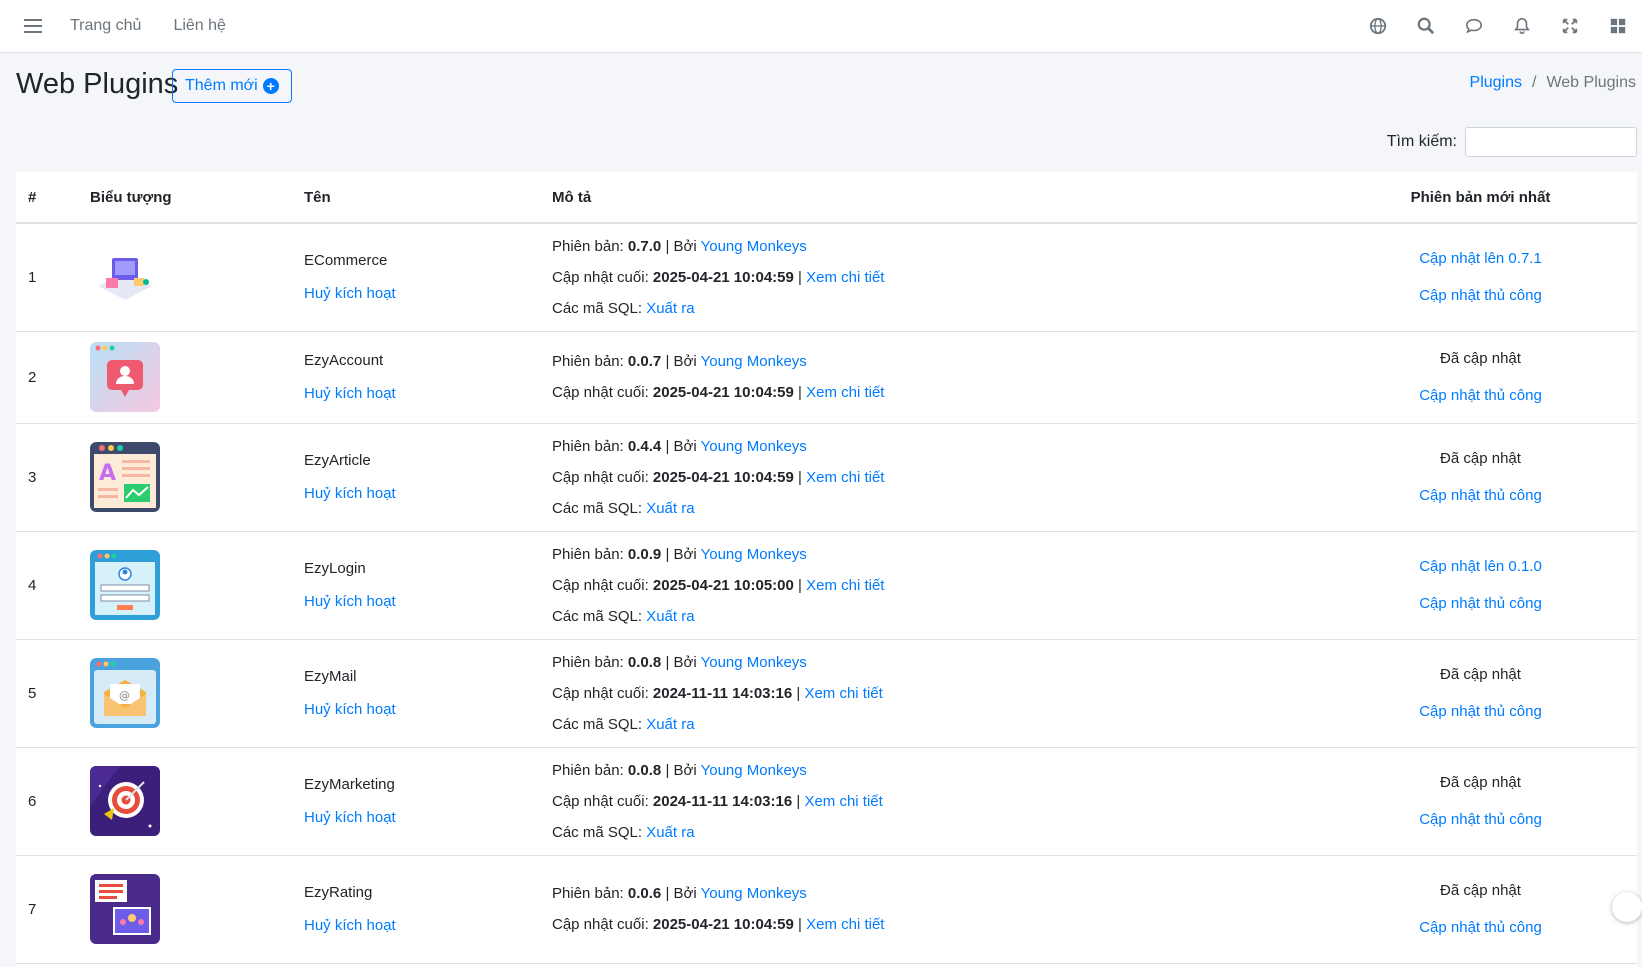  What do you see at coordinates (1480, 258) in the screenshot?
I see `update-to-version-link: Cập nhật lên 0.7.1` at bounding box center [1480, 258].